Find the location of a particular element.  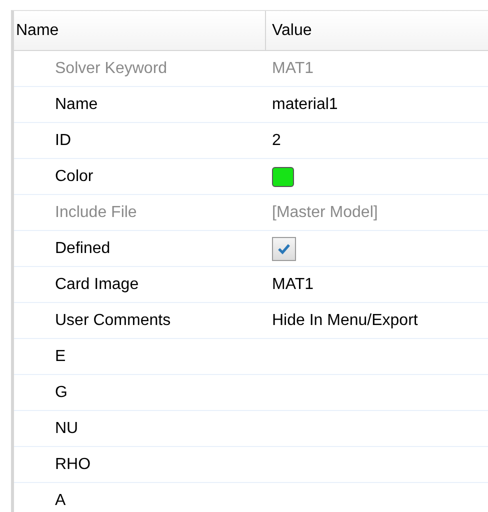

property-name: E is located at coordinates (60, 357).